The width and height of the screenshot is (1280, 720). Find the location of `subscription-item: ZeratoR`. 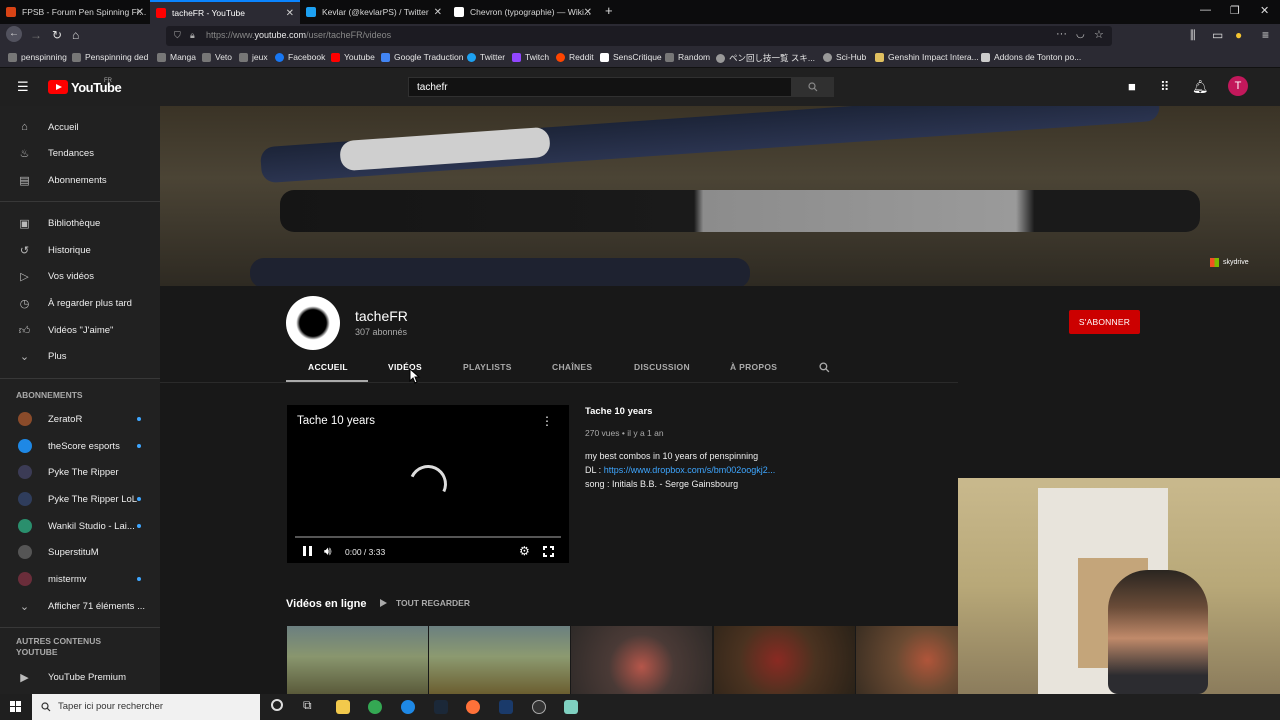

subscription-item: ZeratoR is located at coordinates (80, 419).